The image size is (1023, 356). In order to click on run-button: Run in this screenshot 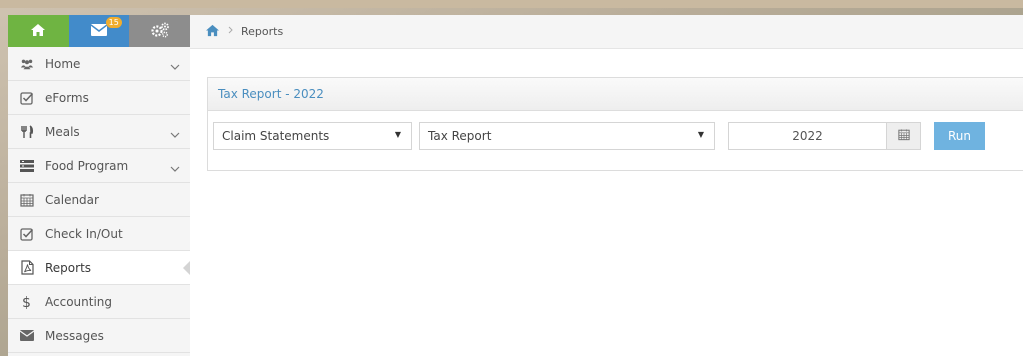, I will do `click(959, 136)`.